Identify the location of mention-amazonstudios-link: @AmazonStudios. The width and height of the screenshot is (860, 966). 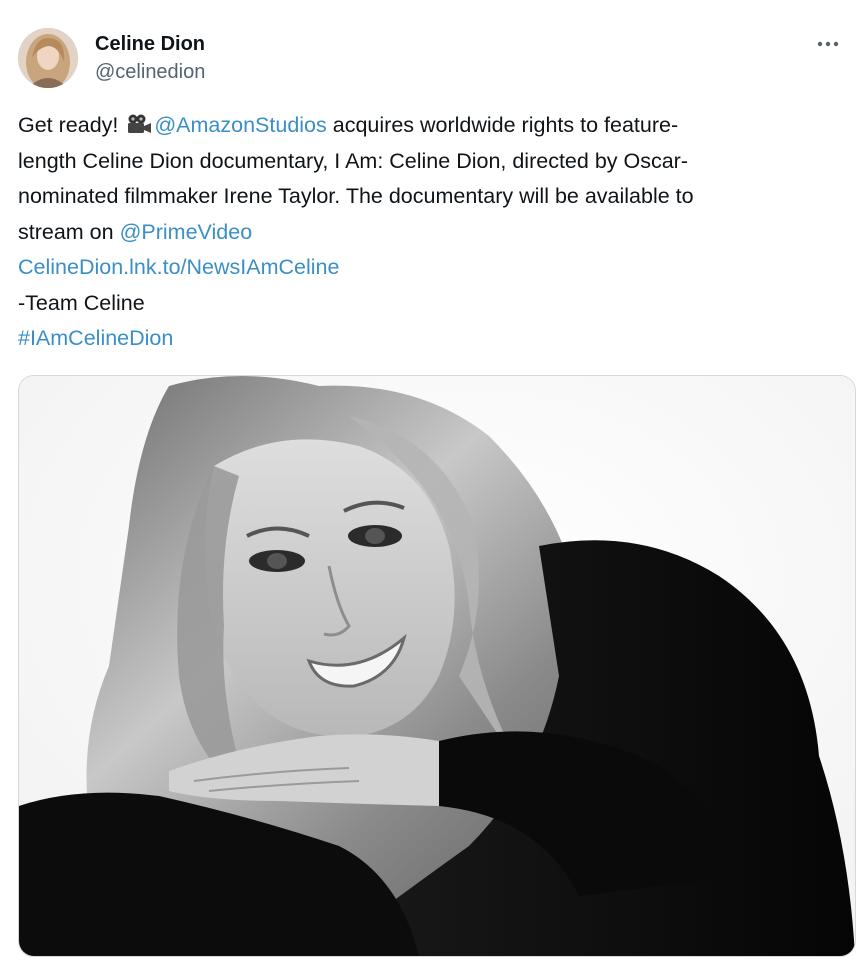
(240, 125).